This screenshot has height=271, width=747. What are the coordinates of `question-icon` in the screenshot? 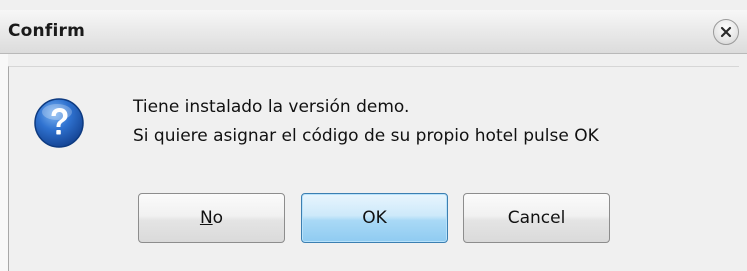 It's located at (59, 123).